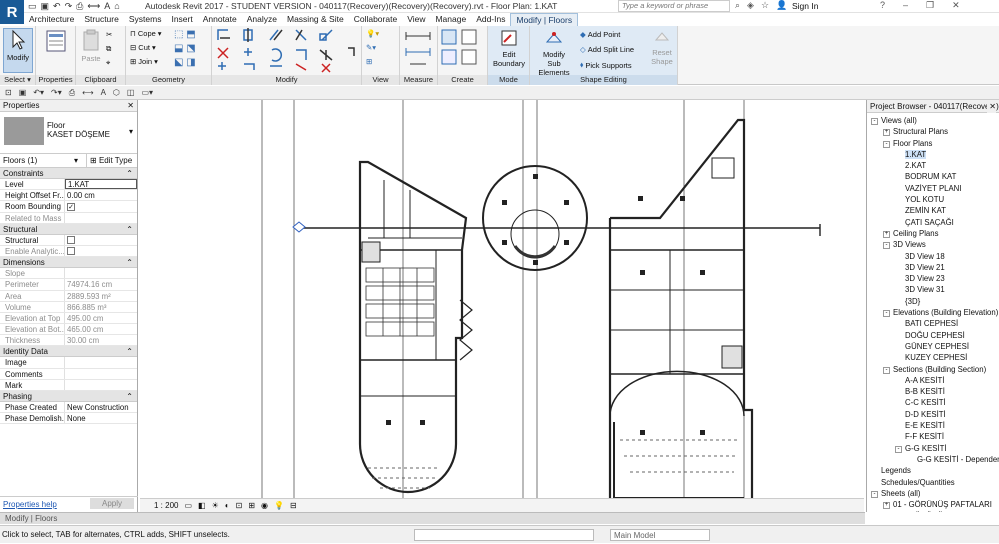 The height and width of the screenshot is (544, 999). I want to click on detail-level-icon: ▭, so click(188, 505).